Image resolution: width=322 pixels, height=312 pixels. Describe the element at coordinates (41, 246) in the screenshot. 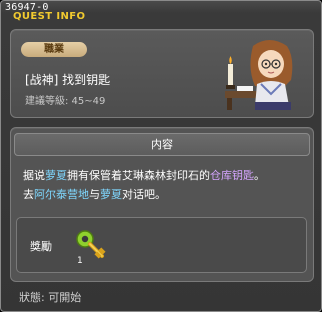

I see `reward-label: 獎勵` at that location.